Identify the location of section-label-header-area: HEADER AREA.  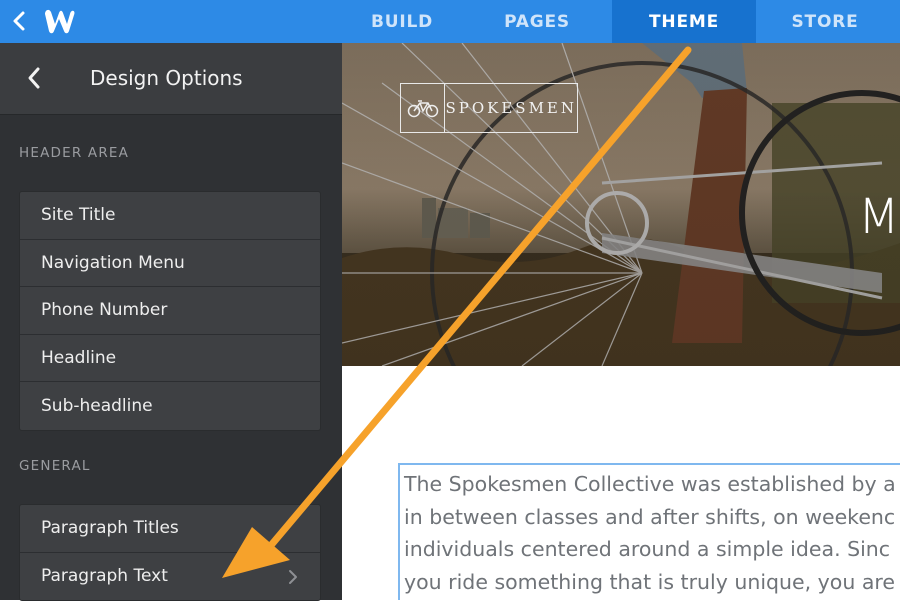
(74, 153).